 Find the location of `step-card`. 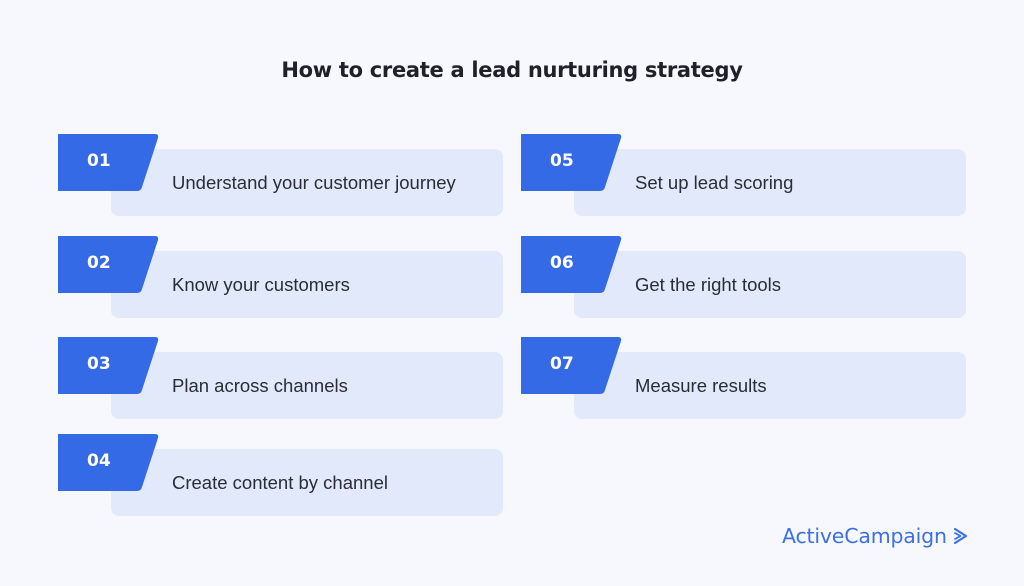

step-card is located at coordinates (770, 385).